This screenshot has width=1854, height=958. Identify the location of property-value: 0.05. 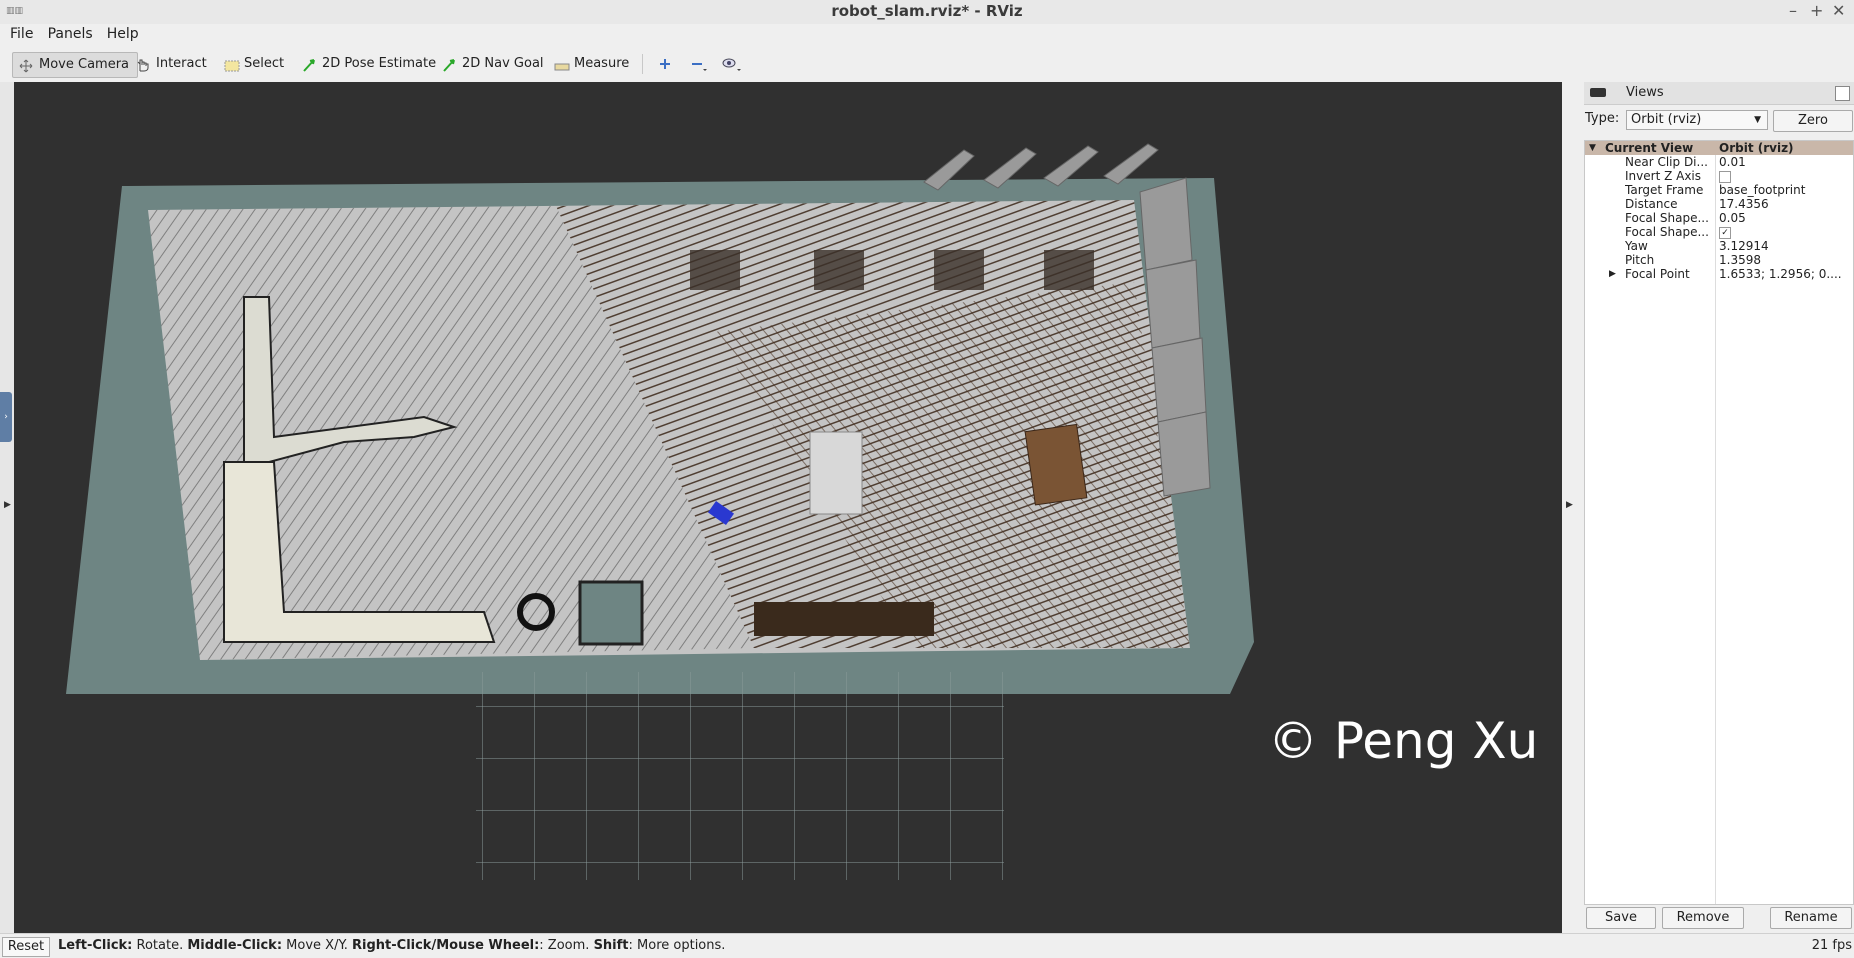
(1786, 218).